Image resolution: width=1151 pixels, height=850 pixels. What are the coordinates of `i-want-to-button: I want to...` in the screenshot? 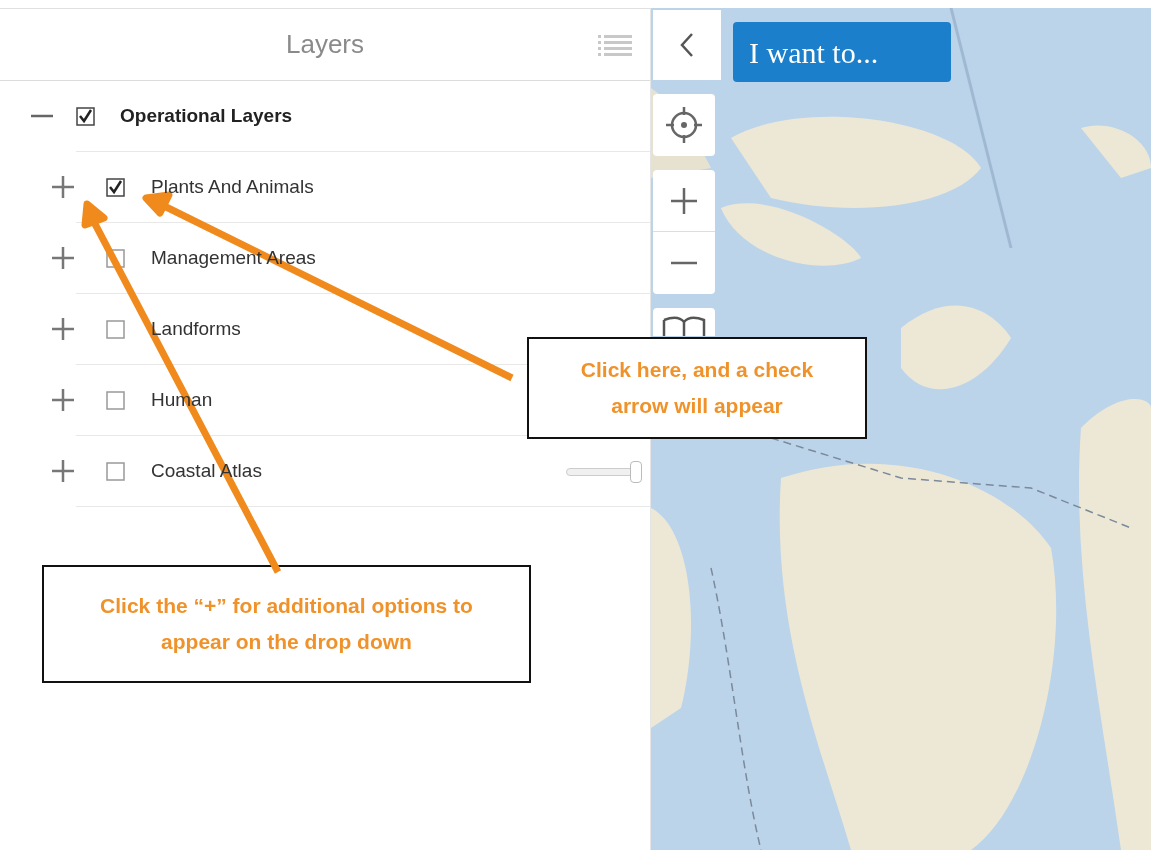 It's located at (842, 52).